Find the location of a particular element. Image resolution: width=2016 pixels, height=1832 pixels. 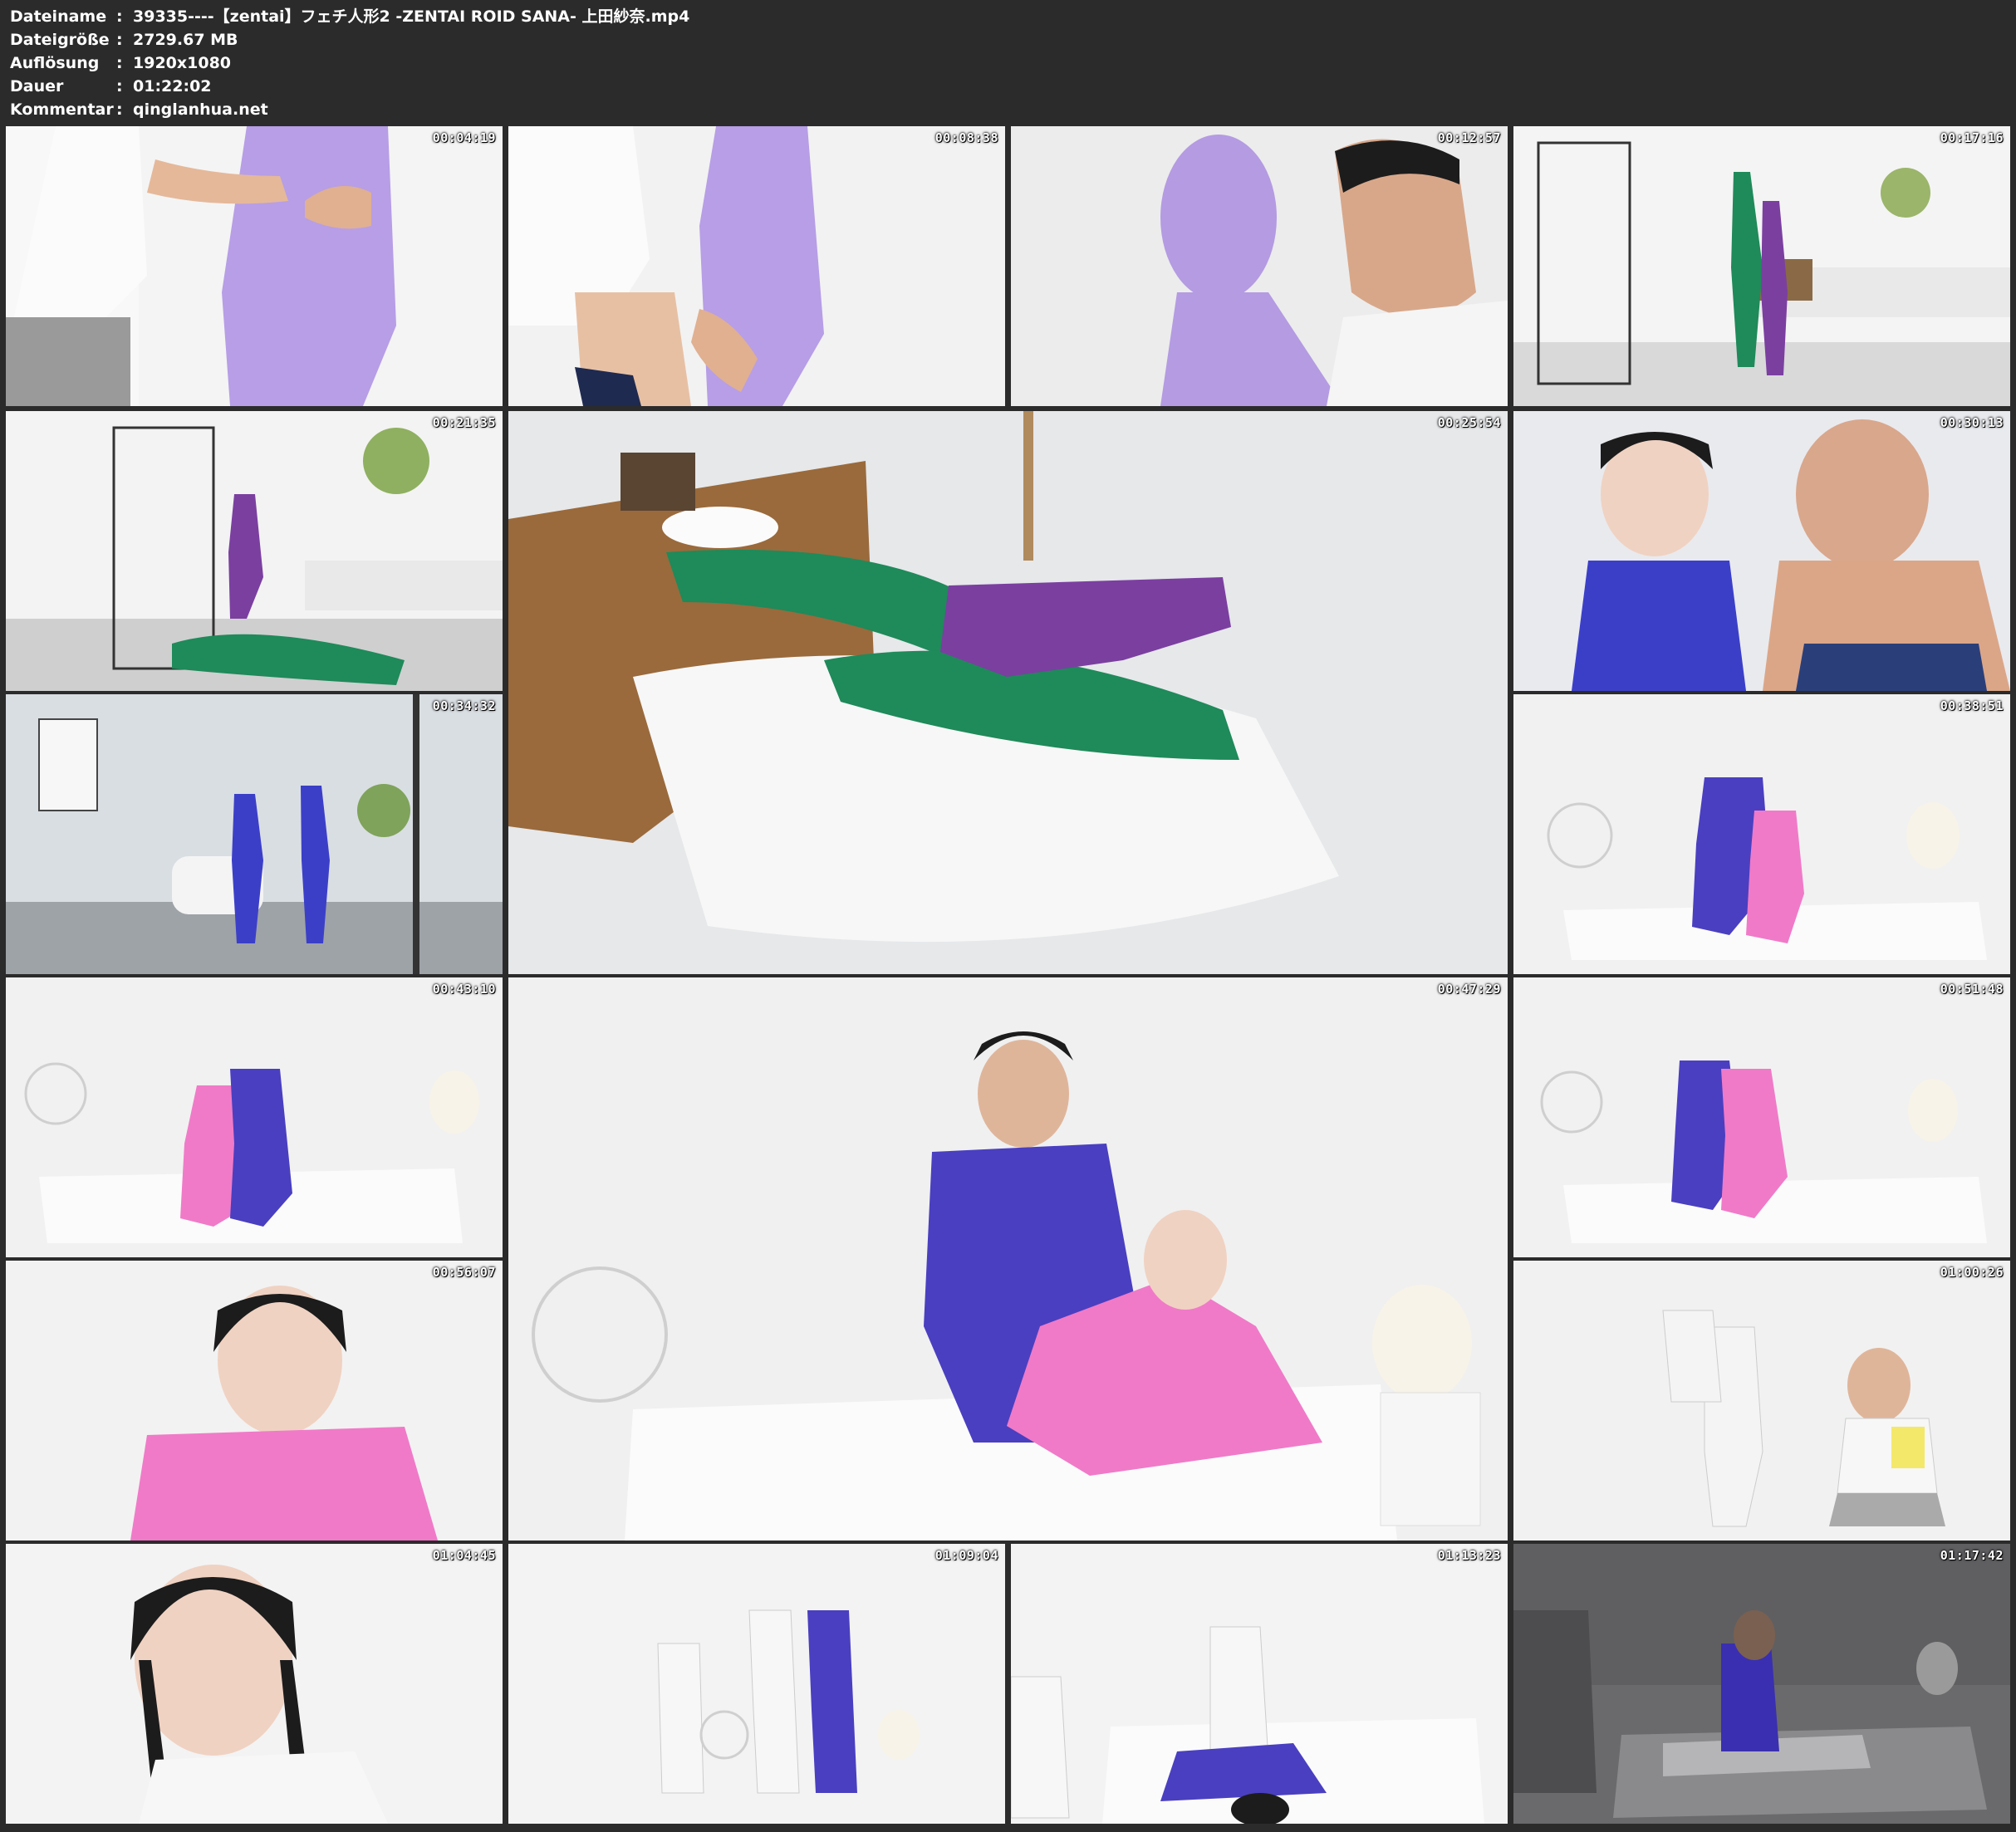

timestamp-label: 00:21:35 is located at coordinates (464, 422).